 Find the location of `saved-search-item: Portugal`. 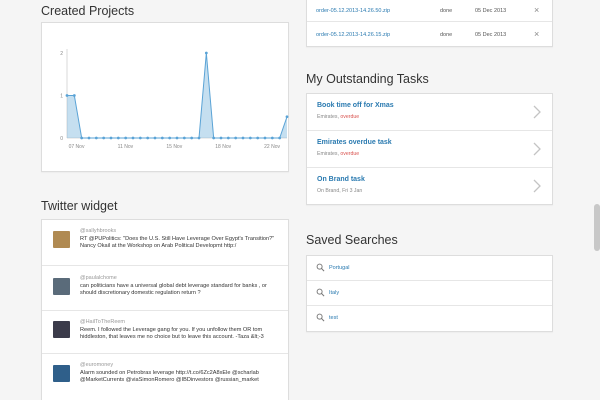

saved-search-item: Portugal is located at coordinates (429, 268).